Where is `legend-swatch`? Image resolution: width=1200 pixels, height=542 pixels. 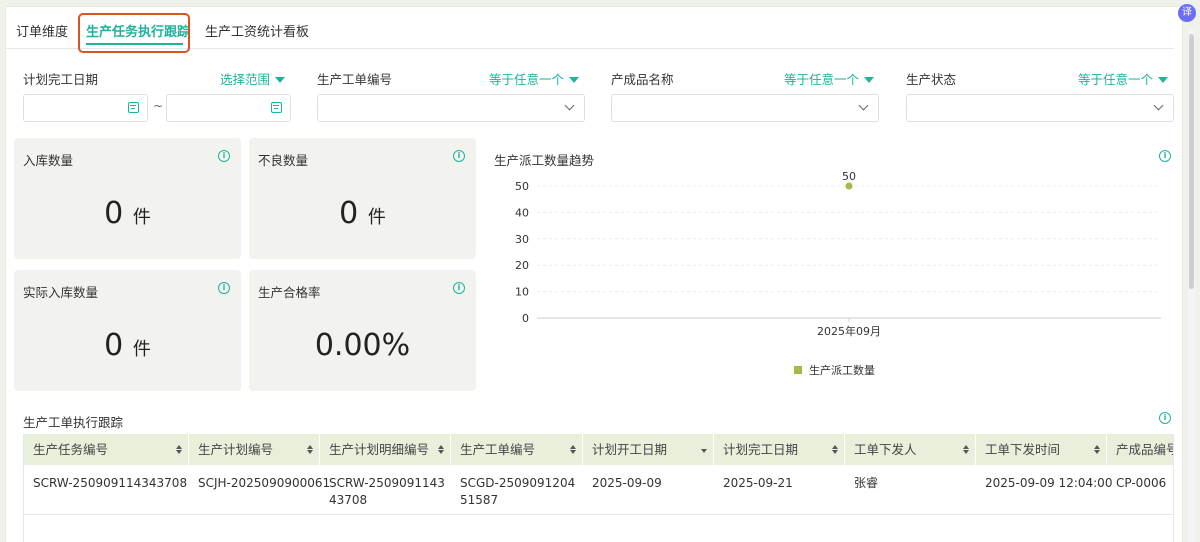
legend-swatch is located at coordinates (798, 370).